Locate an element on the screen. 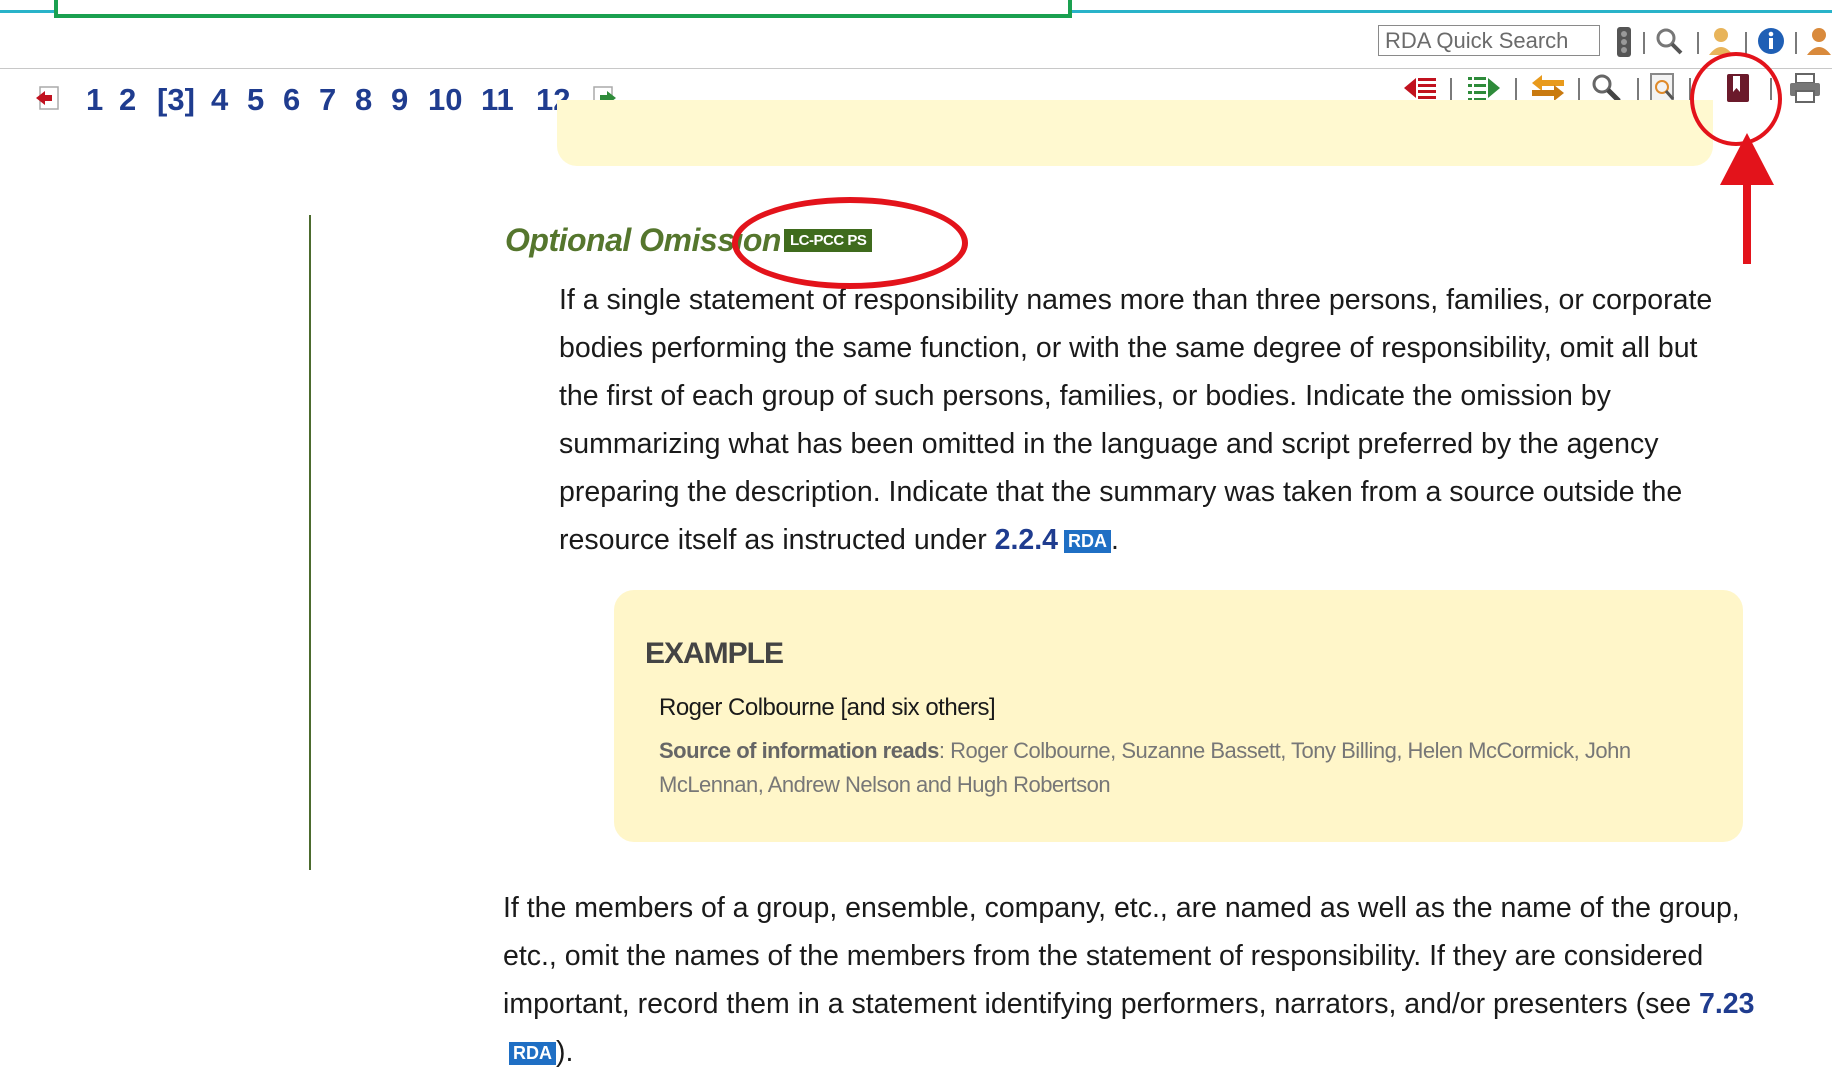 Image resolution: width=1832 pixels, height=1076 pixels. annotation-ellipse is located at coordinates (850, 243).